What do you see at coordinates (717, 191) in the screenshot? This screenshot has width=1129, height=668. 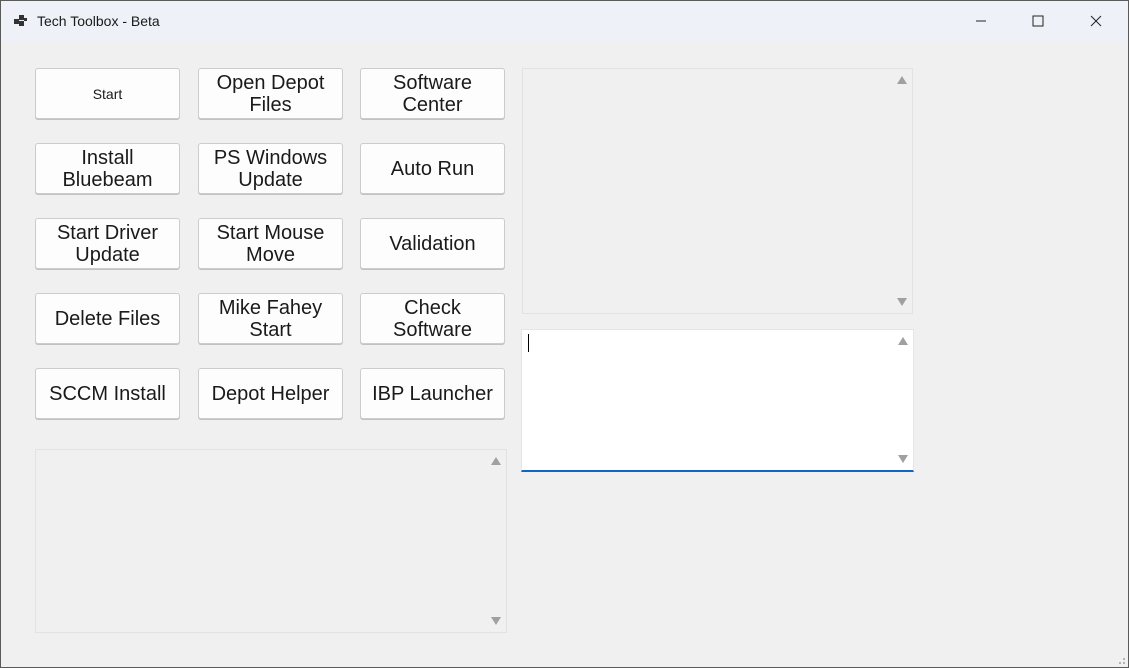 I see `output-text-area-top` at bounding box center [717, 191].